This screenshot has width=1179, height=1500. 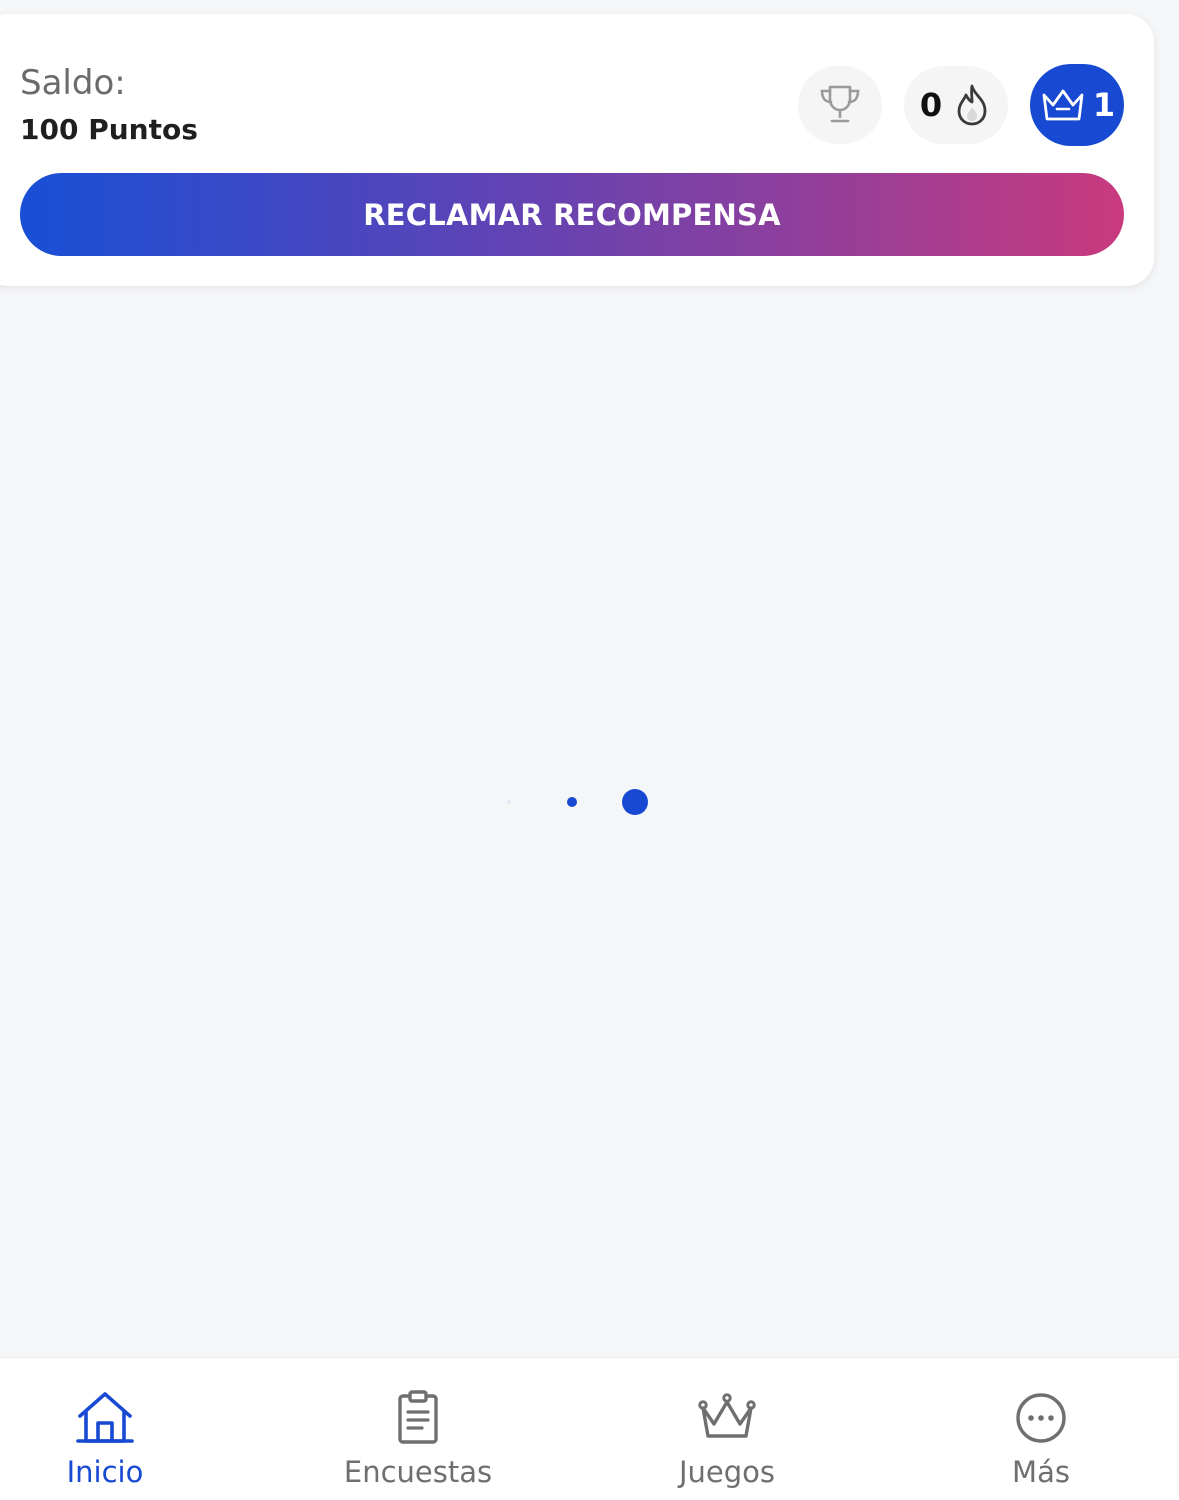 I want to click on trophy-icon, so click(x=840, y=104).